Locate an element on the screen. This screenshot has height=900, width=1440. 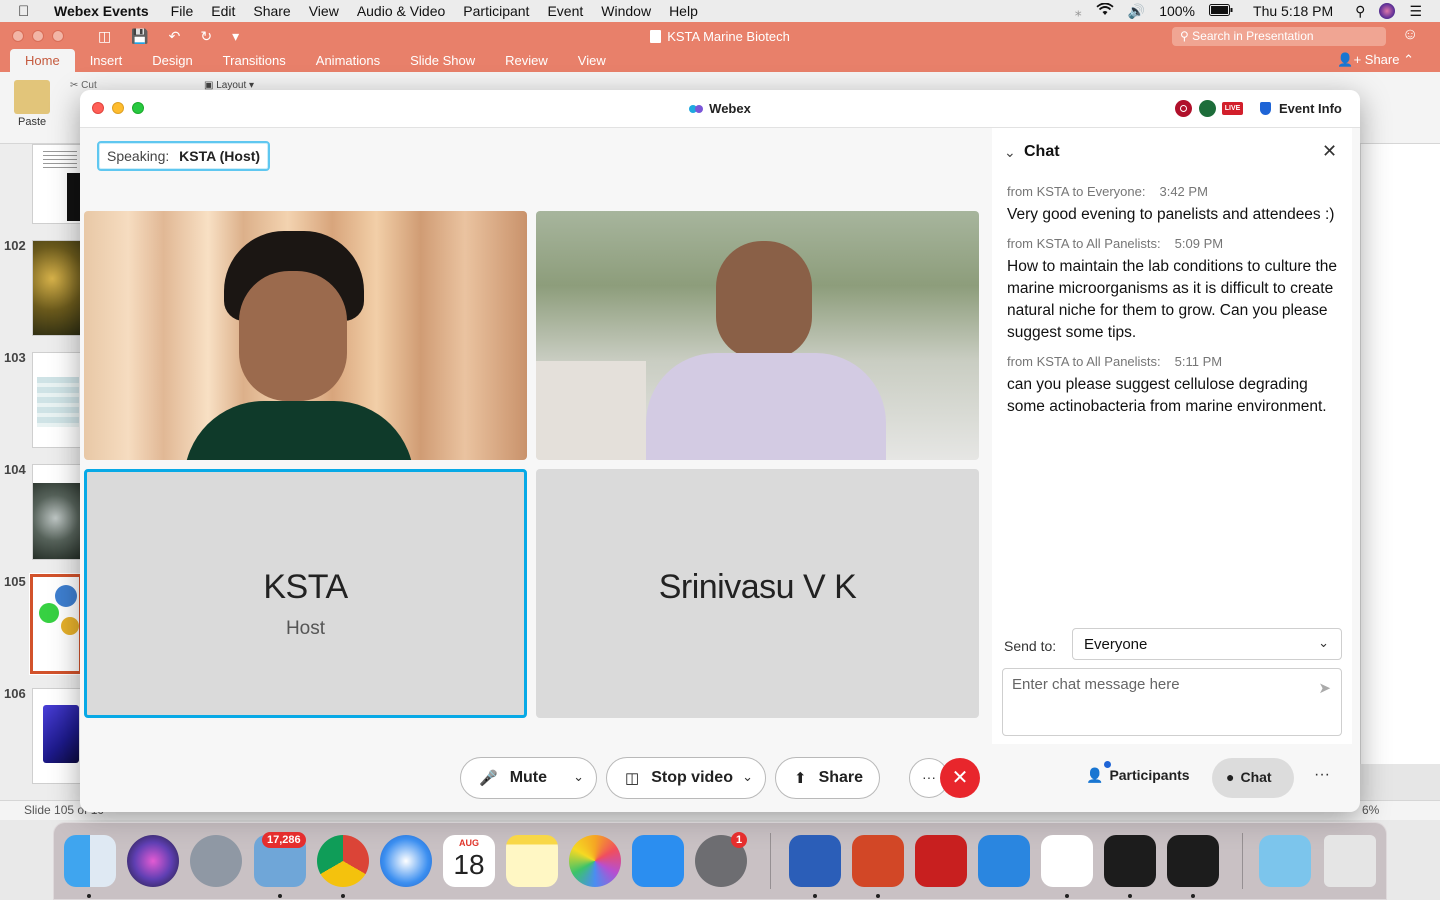
battery-icon is located at coordinates (1221, 11).